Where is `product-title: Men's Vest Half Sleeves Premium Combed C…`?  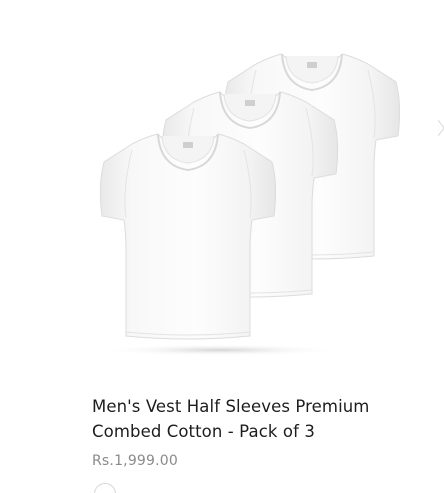
product-title: Men's Vest Half Sleeves Premium Combed C… is located at coordinates (262, 419).